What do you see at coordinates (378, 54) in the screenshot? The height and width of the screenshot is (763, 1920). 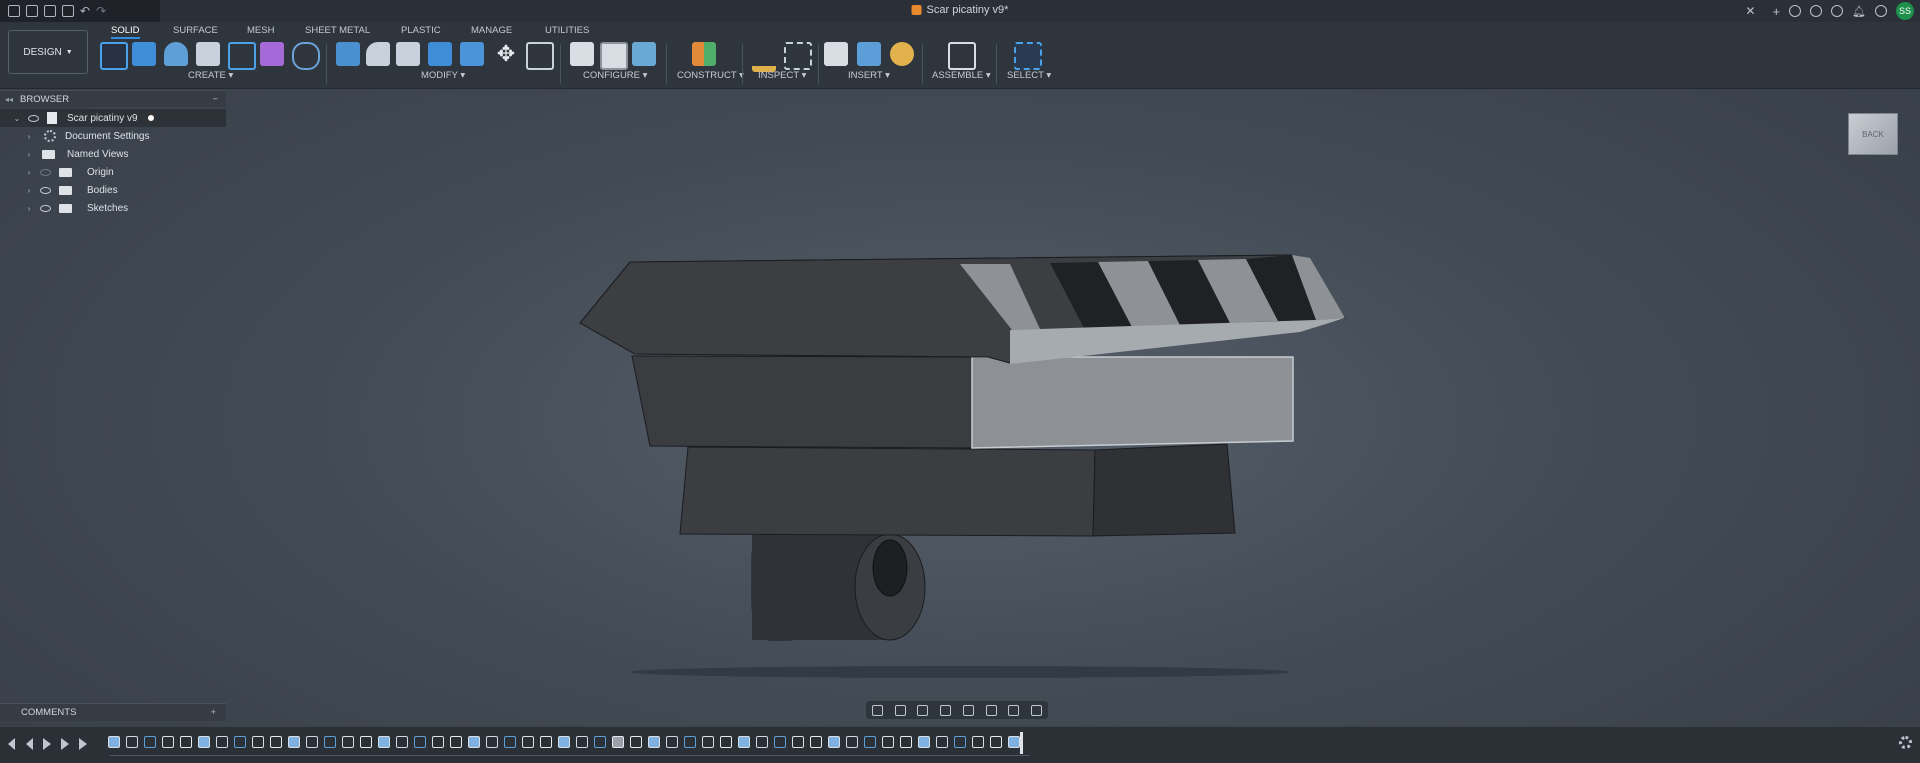 I see `fillet-icon` at bounding box center [378, 54].